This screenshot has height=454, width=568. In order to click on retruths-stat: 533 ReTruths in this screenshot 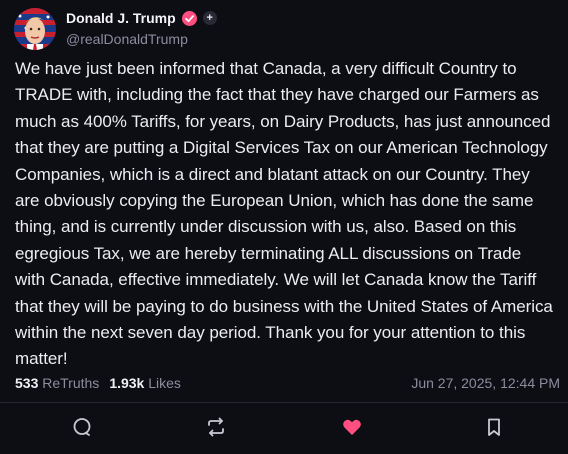, I will do `click(57, 383)`.